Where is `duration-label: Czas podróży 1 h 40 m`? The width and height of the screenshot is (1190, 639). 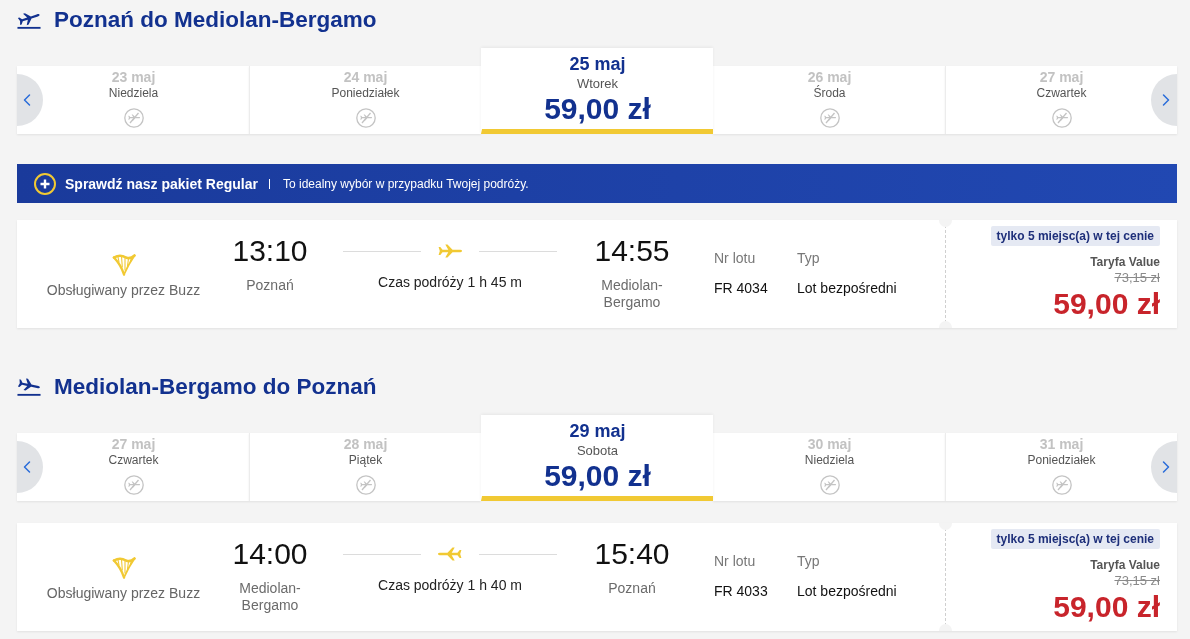
duration-label: Czas podróży 1 h 40 m is located at coordinates (450, 585).